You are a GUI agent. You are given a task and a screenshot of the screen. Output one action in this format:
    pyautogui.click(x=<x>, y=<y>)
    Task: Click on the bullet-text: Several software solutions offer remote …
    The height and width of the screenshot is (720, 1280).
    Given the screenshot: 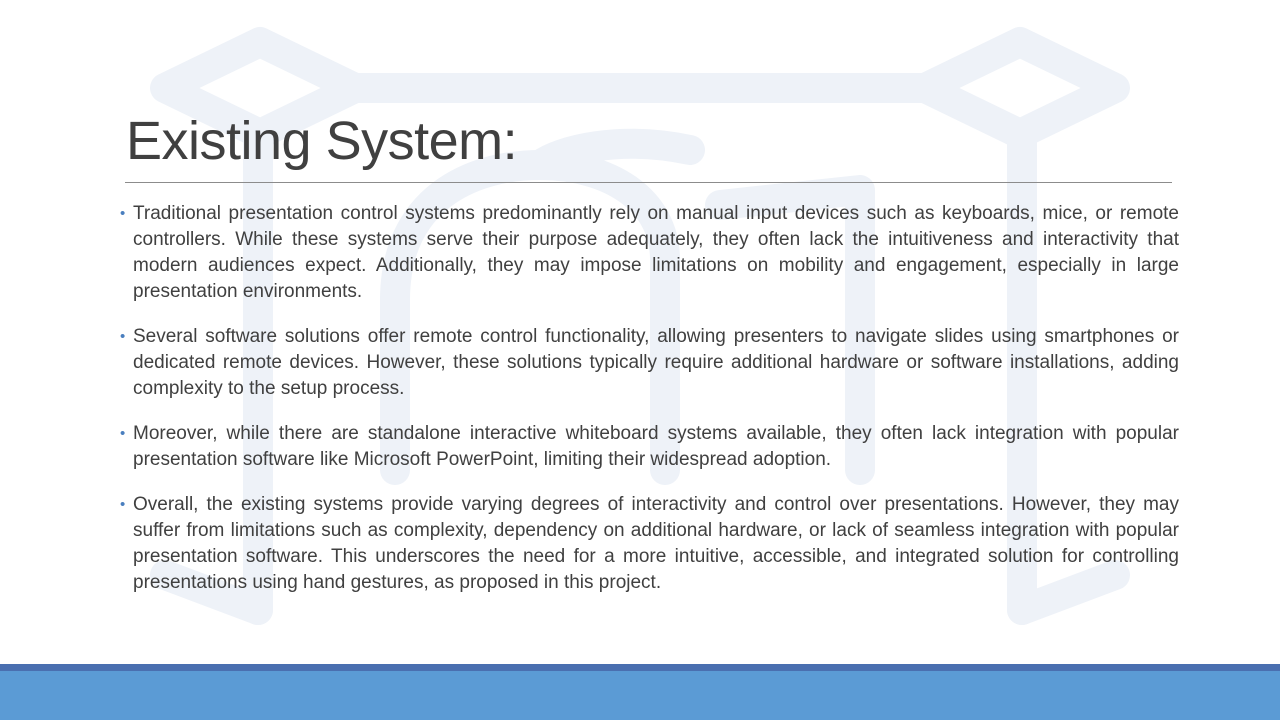 What is the action you would take?
    pyautogui.click(x=656, y=362)
    